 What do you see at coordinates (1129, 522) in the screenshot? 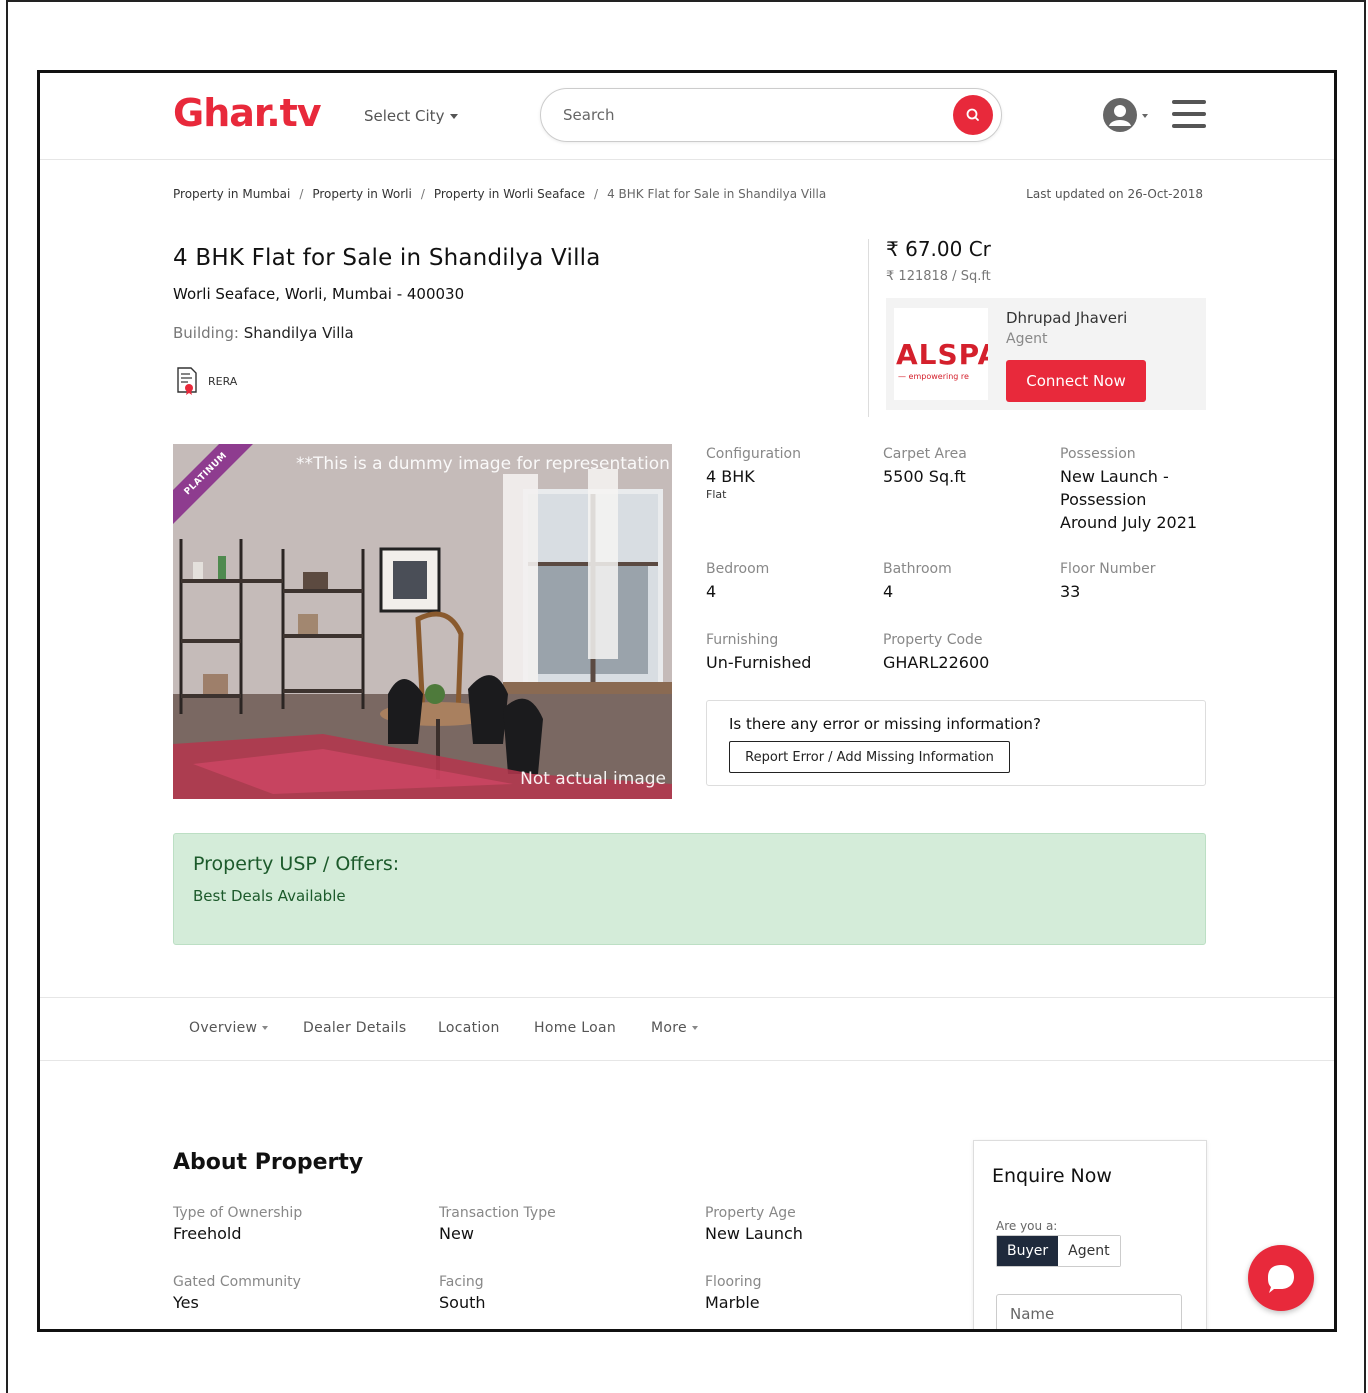
I see `possession-line: Around July 2021` at bounding box center [1129, 522].